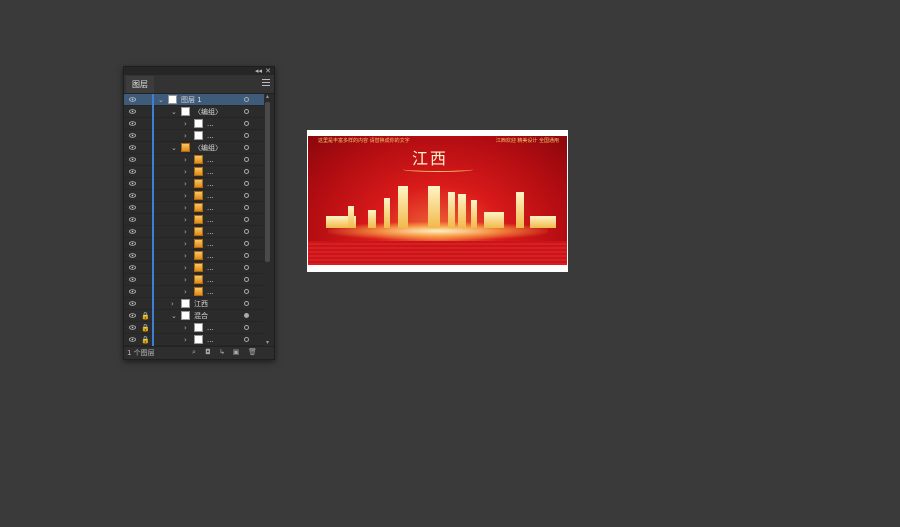 This screenshot has height=527, width=900. I want to click on panel-titlebar: ◂◂ ✕, so click(199, 71).